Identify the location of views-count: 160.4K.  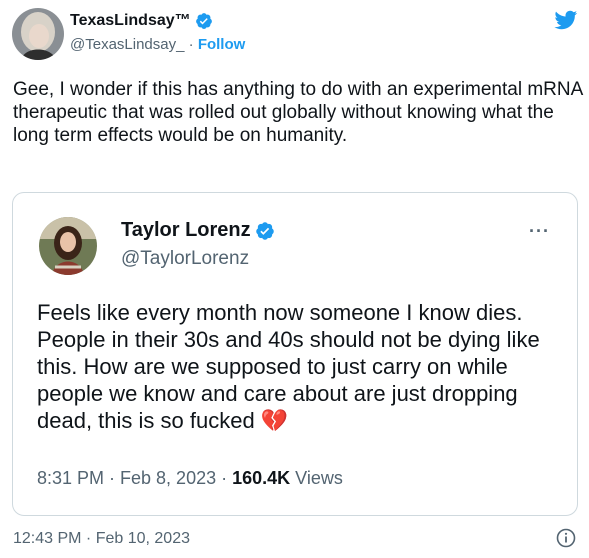
(261, 478).